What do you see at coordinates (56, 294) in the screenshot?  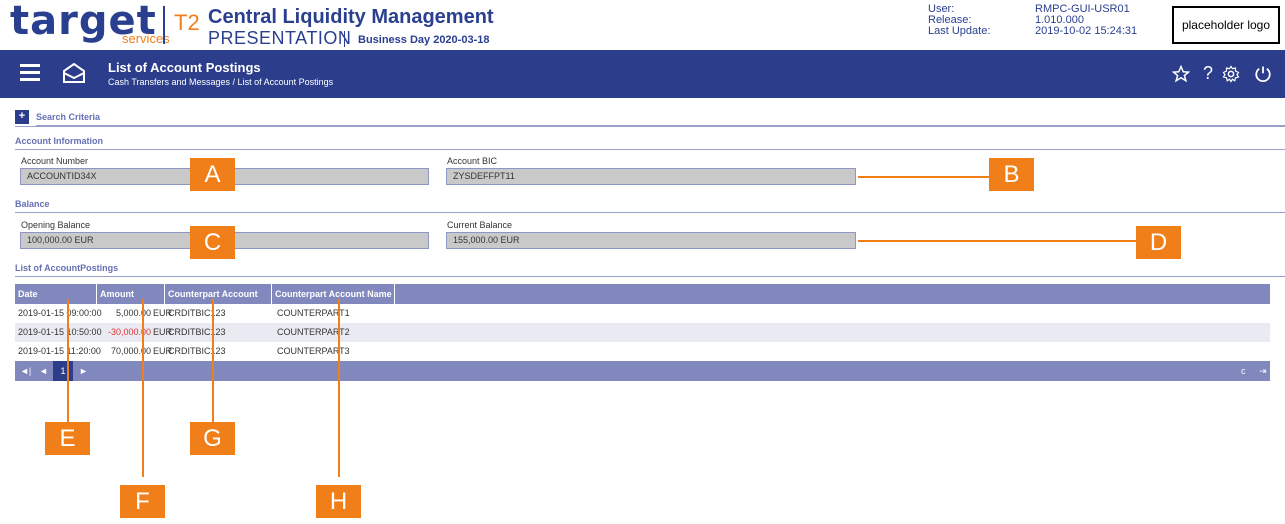 I see `column-date: Date` at bounding box center [56, 294].